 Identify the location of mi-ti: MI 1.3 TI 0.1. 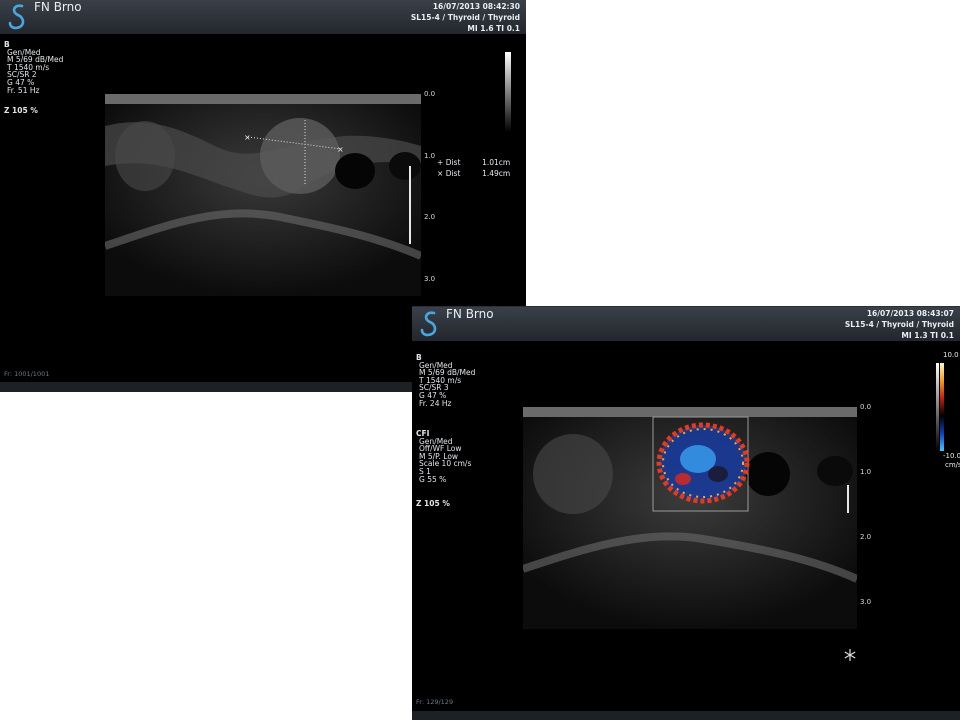
(927, 335).